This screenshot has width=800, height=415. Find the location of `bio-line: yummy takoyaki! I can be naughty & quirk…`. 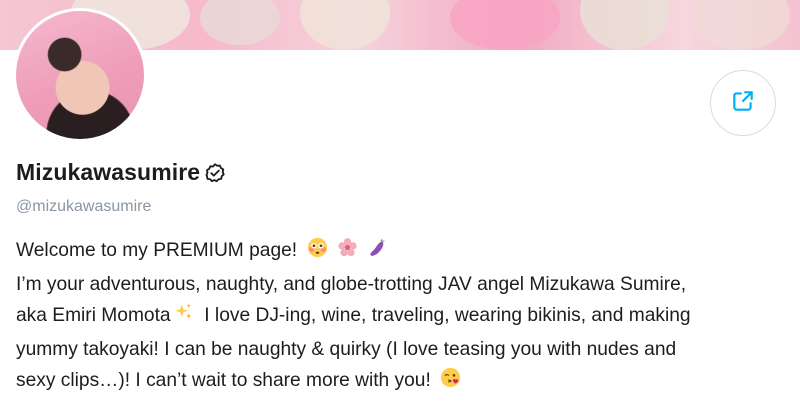

bio-line: yummy takoyaki! I can be naughty & quirk… is located at coordinates (346, 349).